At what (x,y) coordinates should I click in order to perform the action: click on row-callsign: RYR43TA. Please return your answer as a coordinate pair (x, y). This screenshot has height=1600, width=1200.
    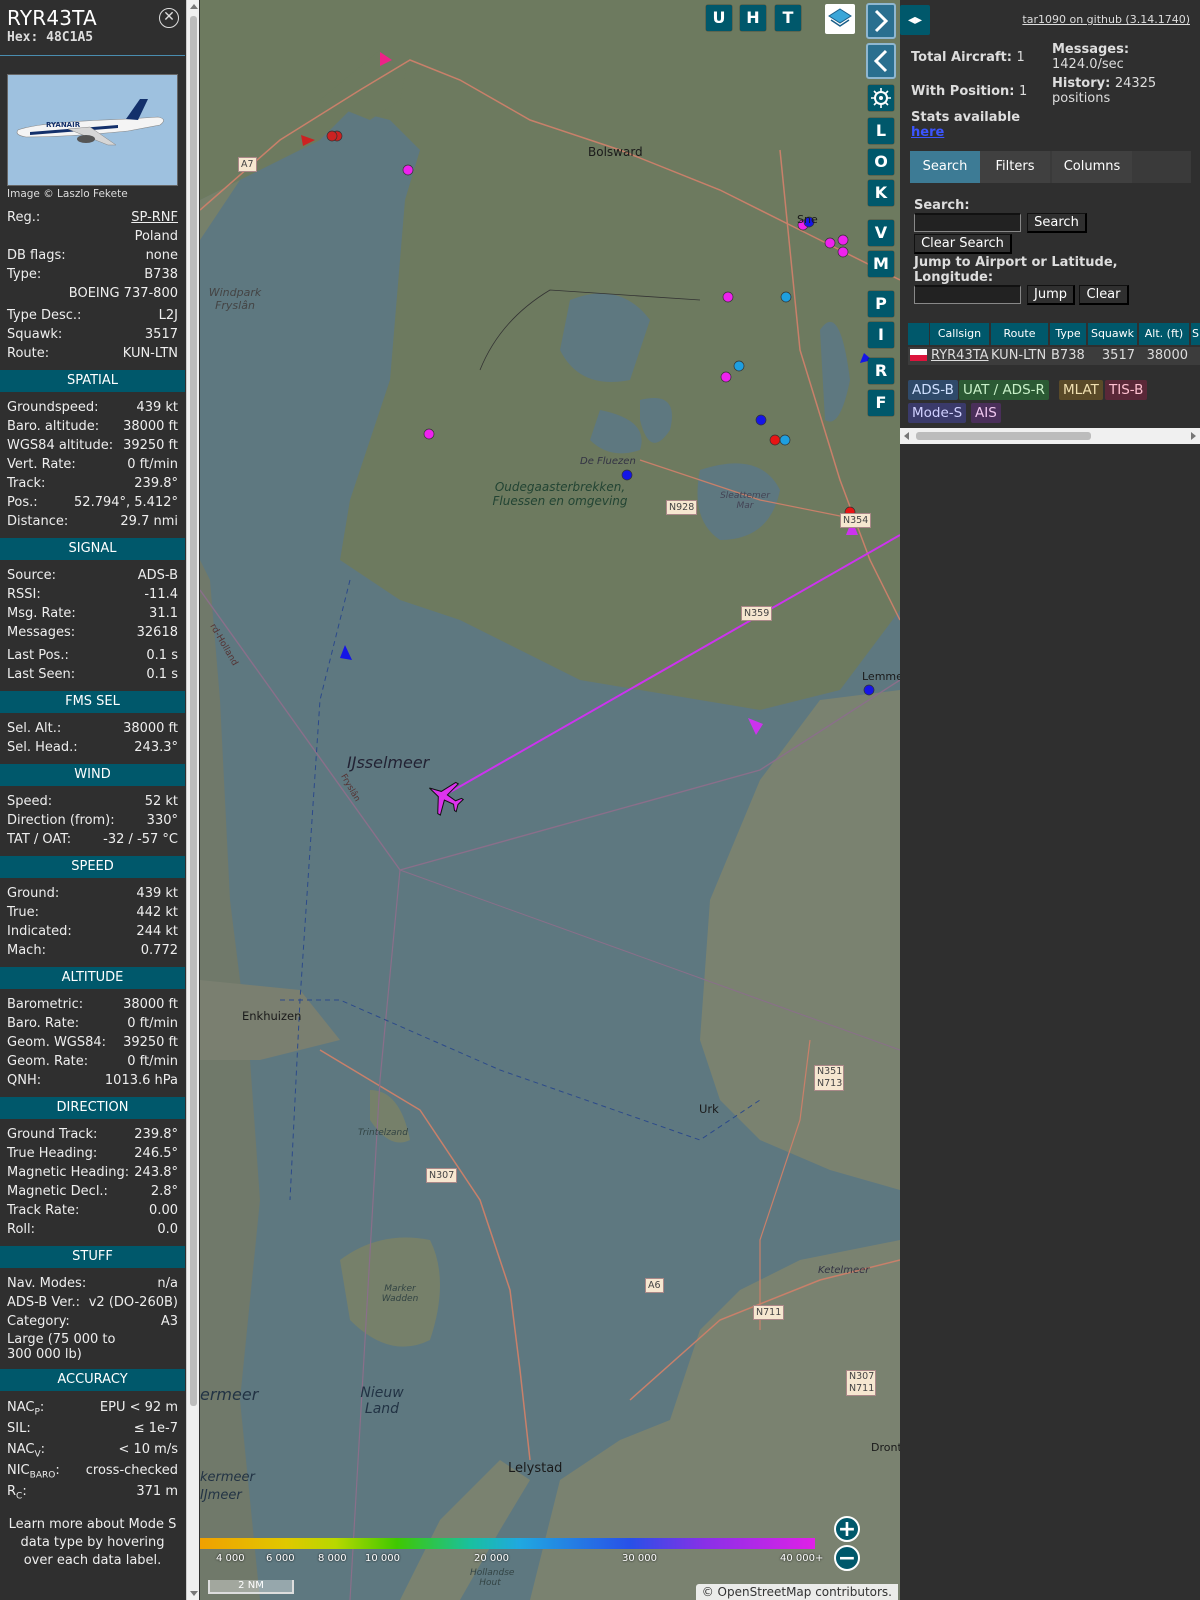
    Looking at the image, I should click on (960, 356).